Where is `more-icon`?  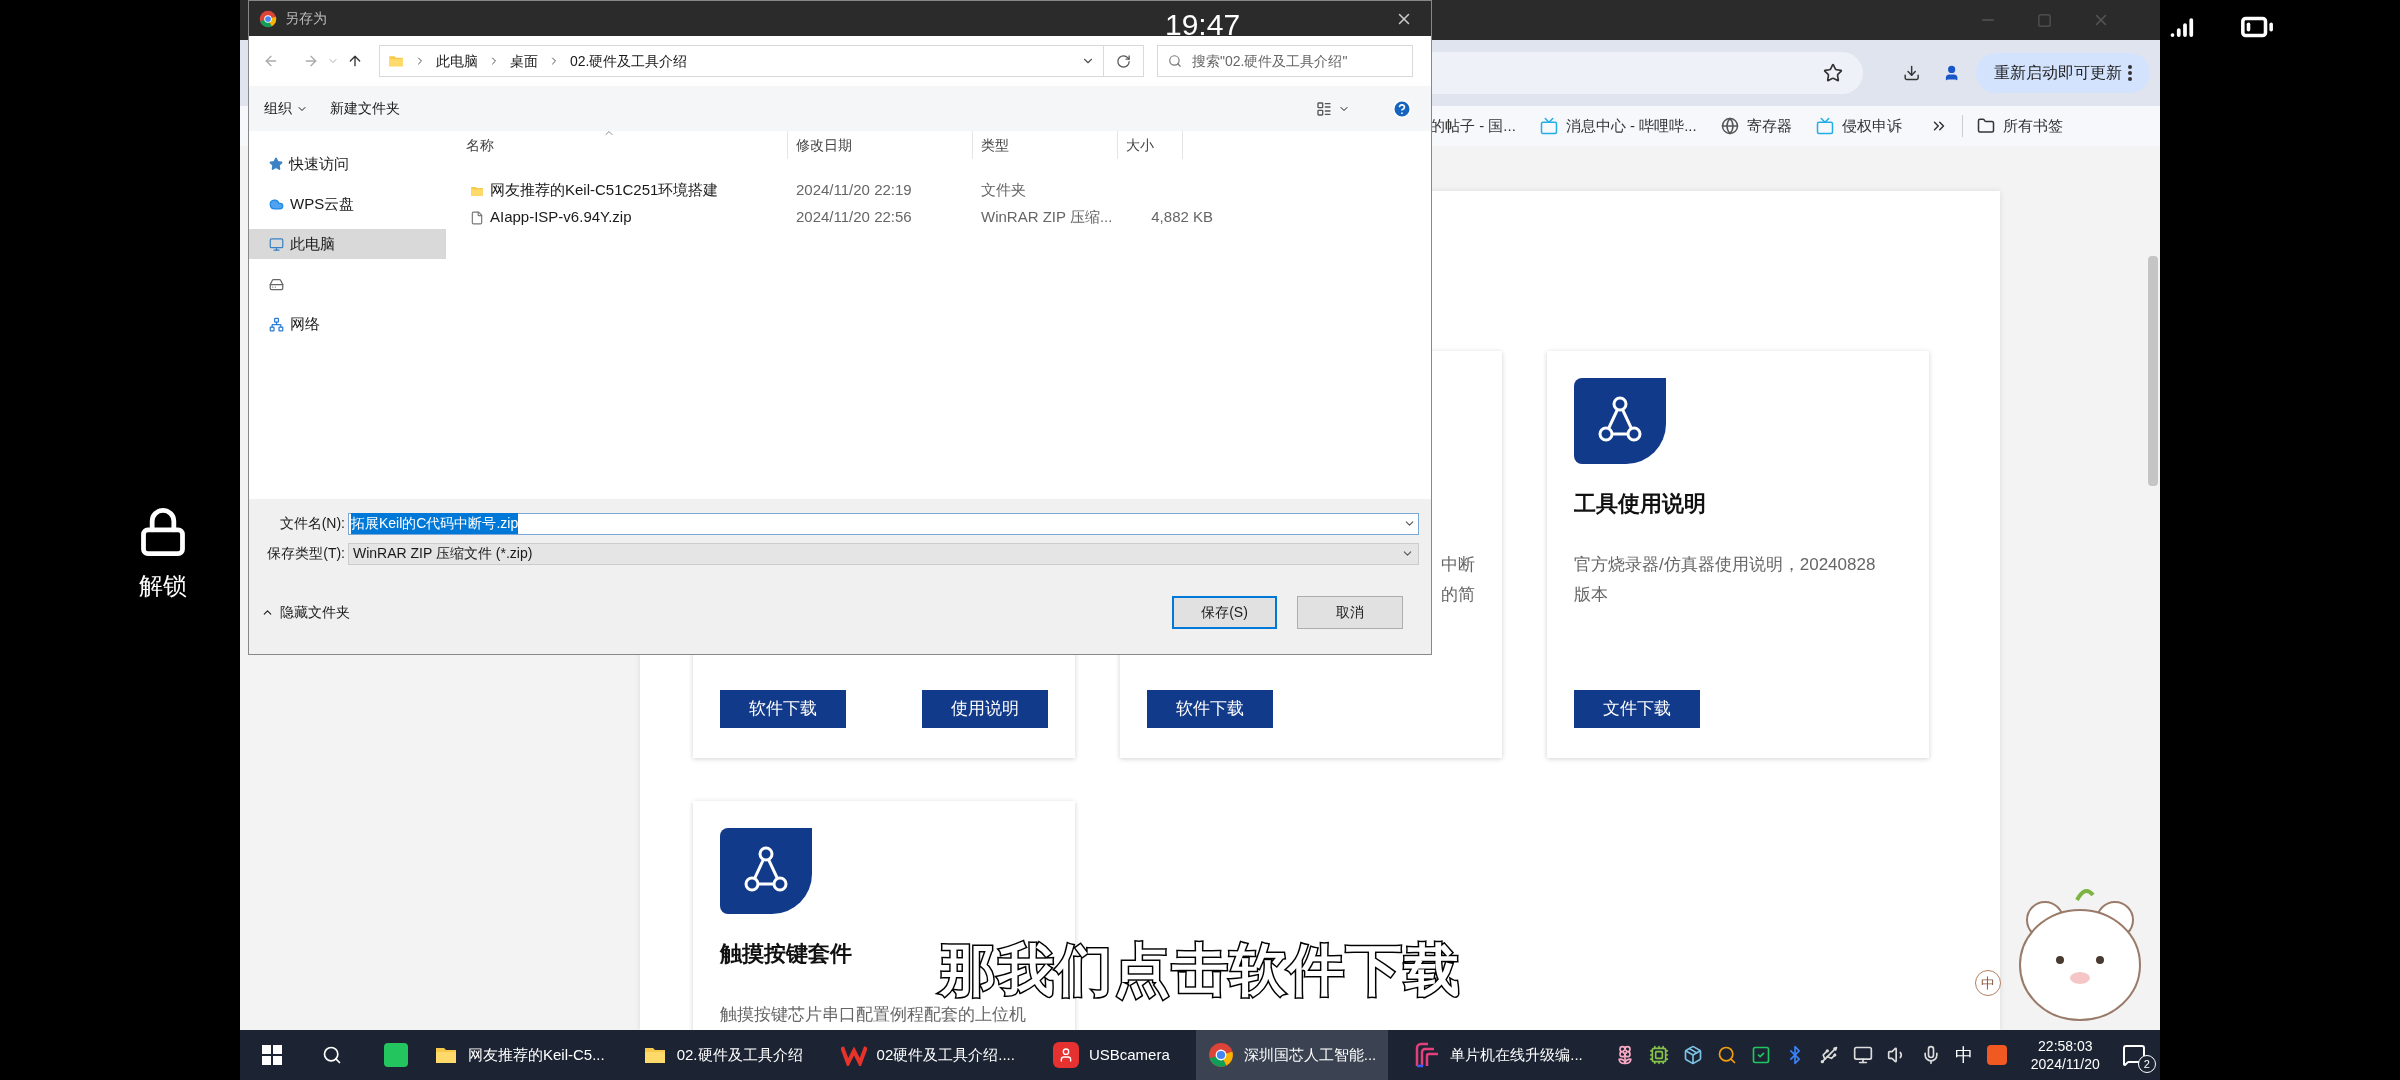 more-icon is located at coordinates (2130, 73).